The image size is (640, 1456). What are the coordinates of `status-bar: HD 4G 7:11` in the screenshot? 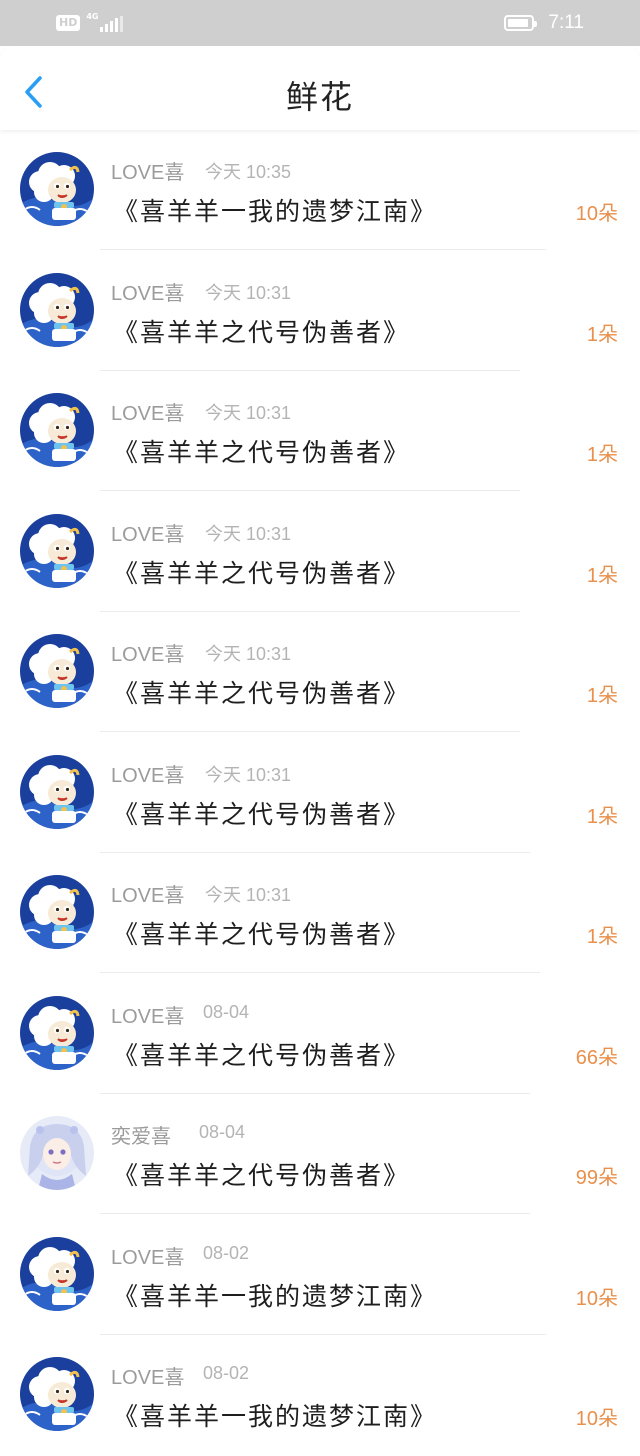 It's located at (320, 23).